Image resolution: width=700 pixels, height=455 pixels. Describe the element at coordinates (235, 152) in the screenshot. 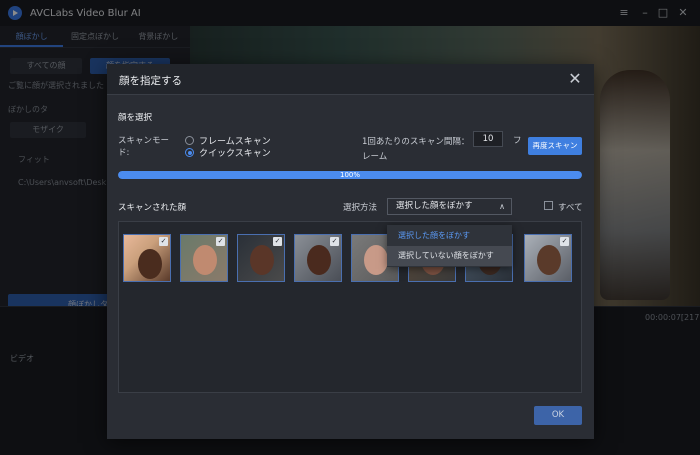

I see `quick-scan-label: クイックスキャン` at that location.